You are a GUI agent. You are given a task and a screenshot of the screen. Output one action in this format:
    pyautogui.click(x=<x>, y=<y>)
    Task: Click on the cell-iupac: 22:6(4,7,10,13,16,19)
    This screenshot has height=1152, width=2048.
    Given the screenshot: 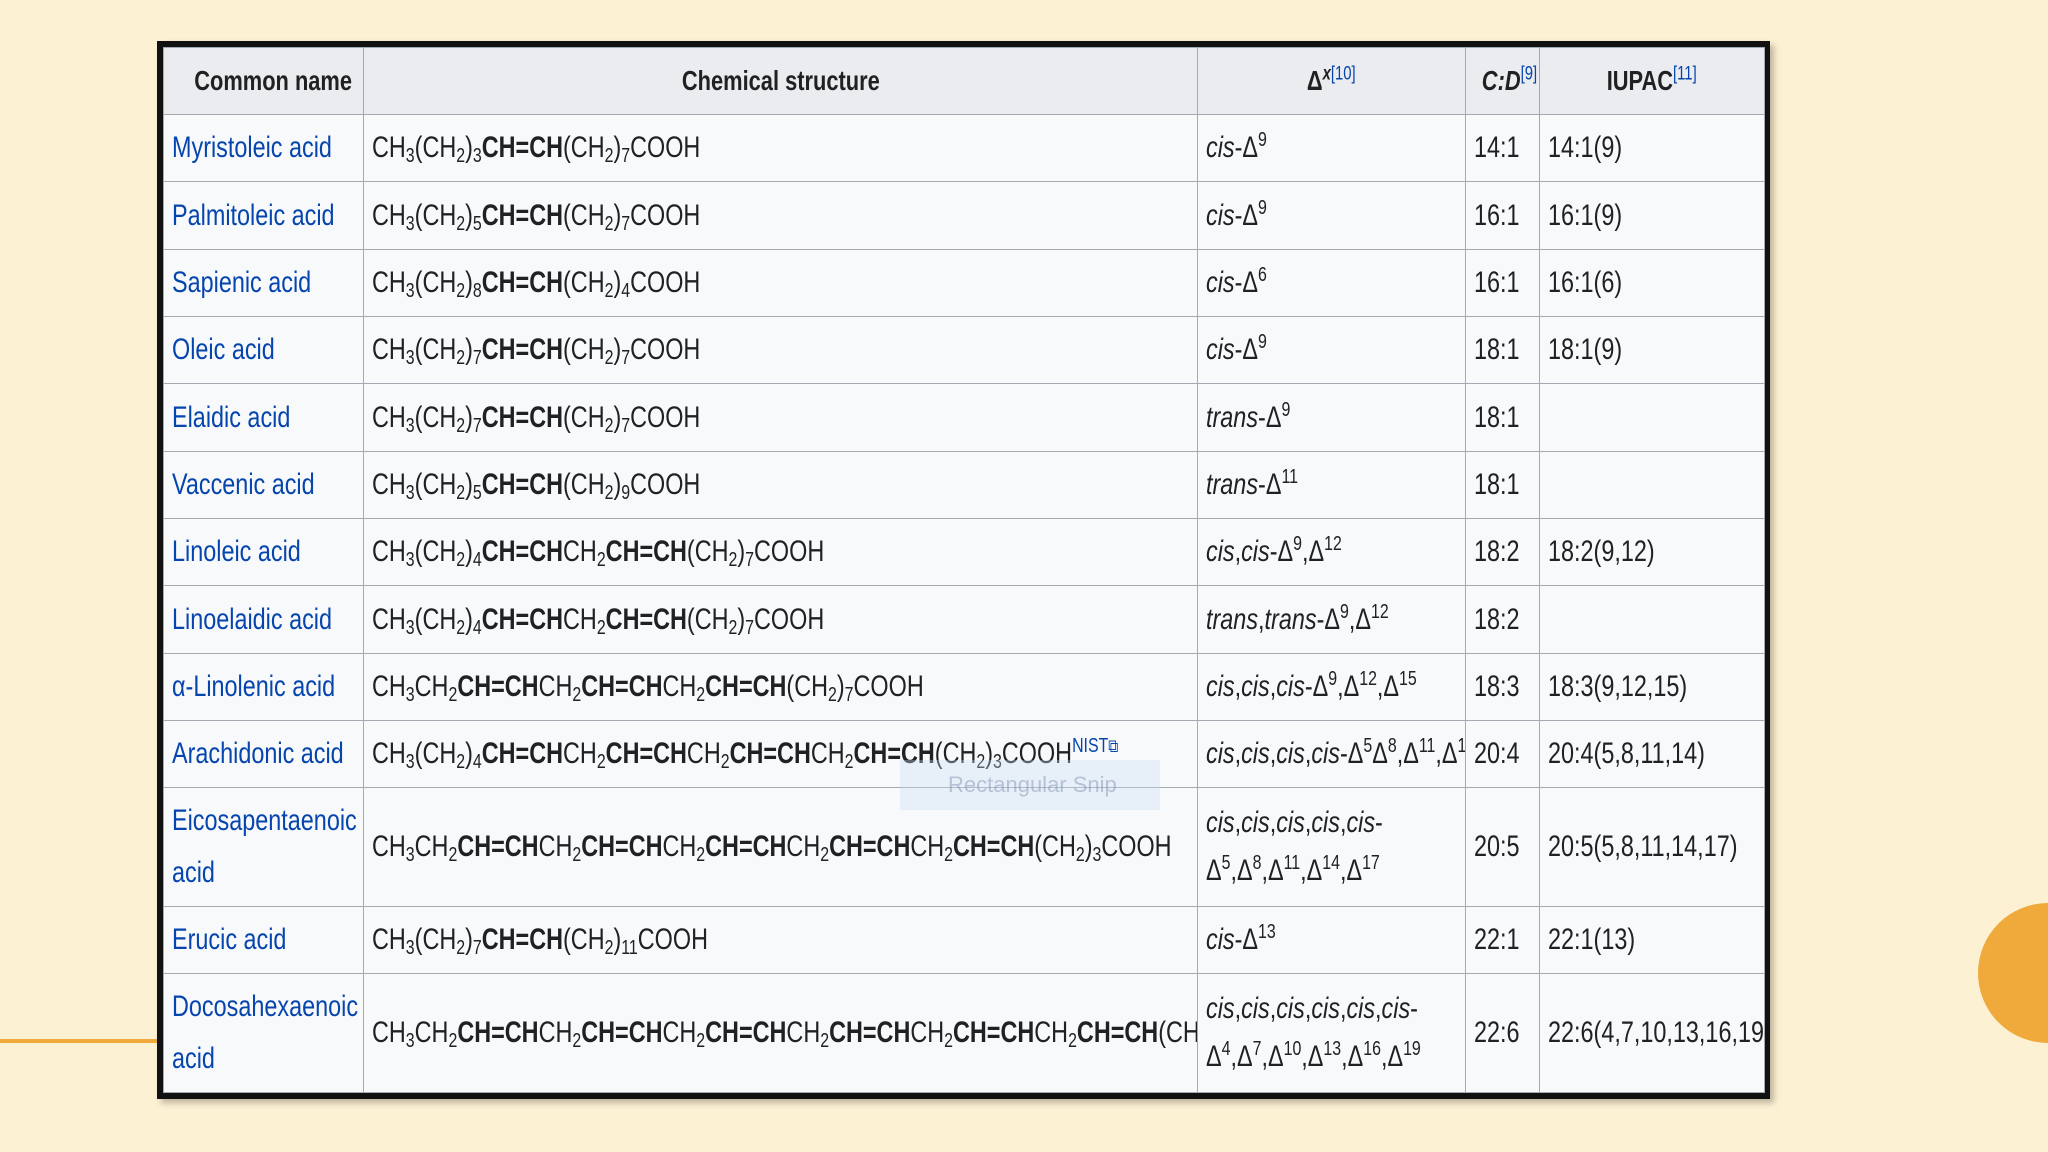 What is the action you would take?
    pyautogui.click(x=1652, y=1033)
    